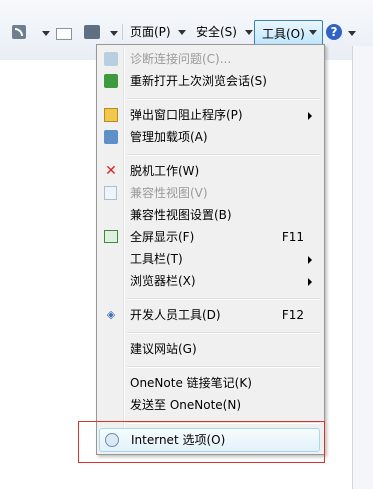 The width and height of the screenshot is (373, 489). Describe the element at coordinates (19, 32) in the screenshot. I see `feeds-icon` at that location.